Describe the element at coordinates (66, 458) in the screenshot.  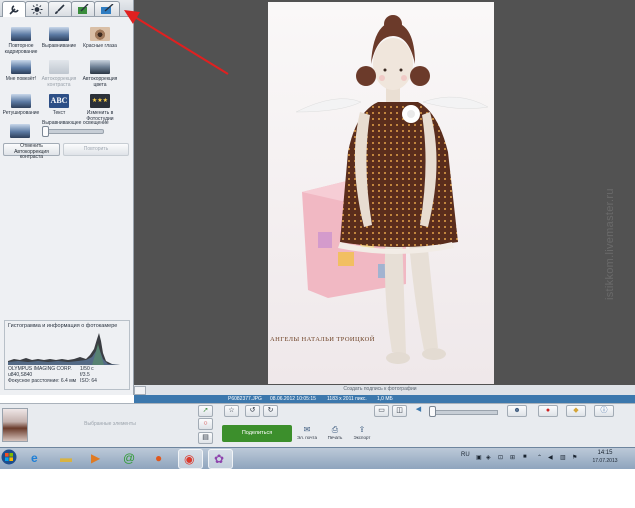
I see `taskbar-explorer: ▬` at that location.